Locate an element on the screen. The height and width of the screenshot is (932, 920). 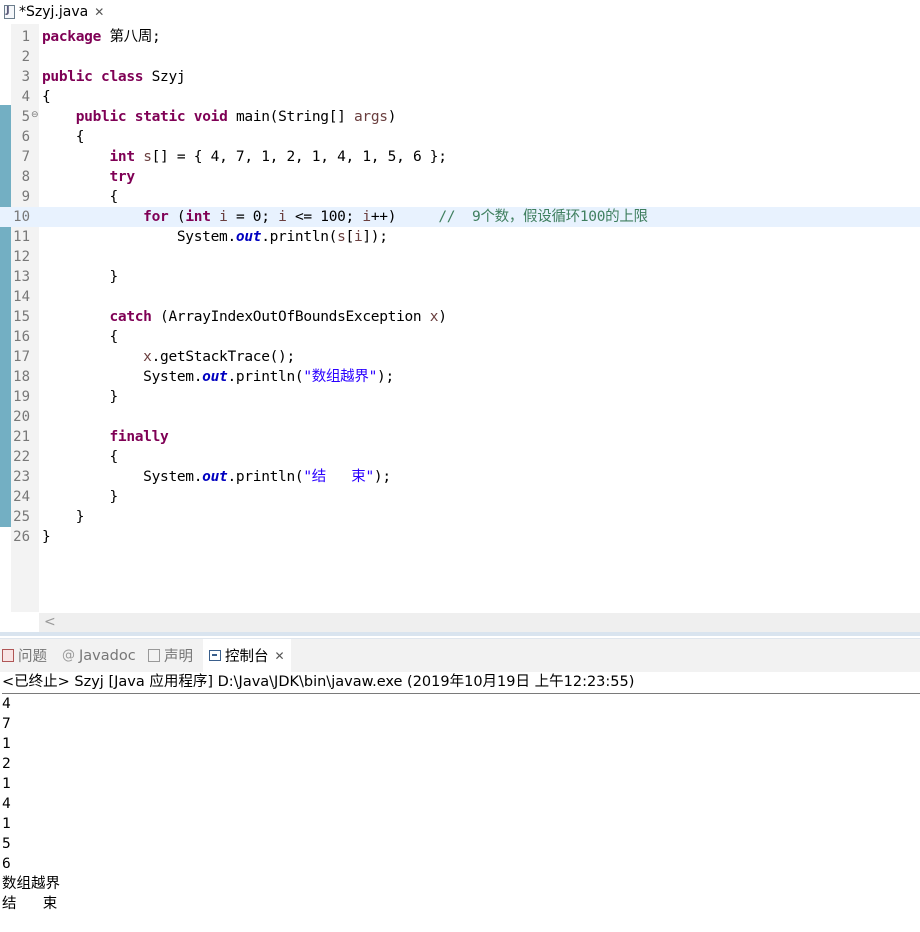
console-output-line: 结 束 is located at coordinates (30, 904).